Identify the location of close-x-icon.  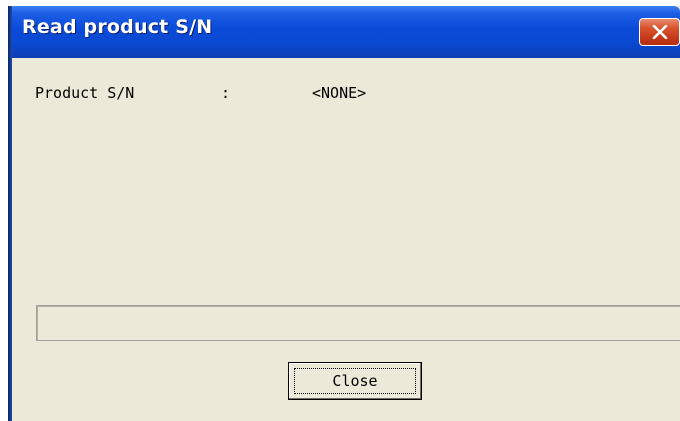
(660, 32).